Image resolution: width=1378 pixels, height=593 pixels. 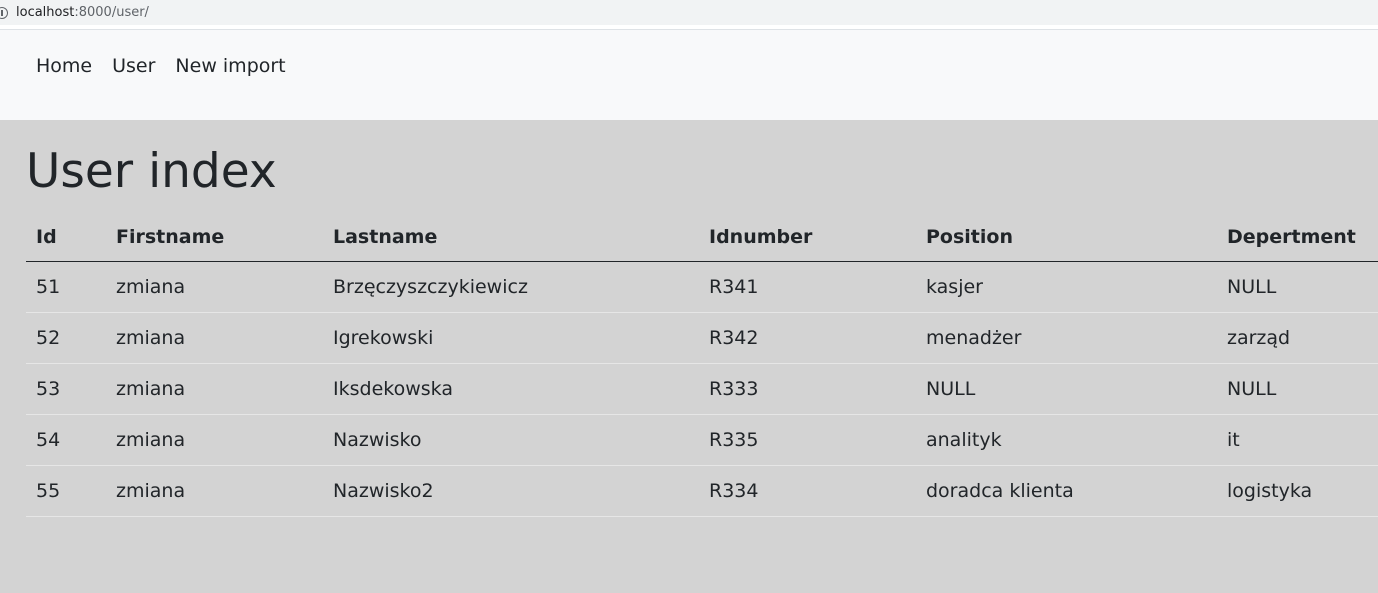 I want to click on cell-idnumber: R335, so click(x=807, y=440).